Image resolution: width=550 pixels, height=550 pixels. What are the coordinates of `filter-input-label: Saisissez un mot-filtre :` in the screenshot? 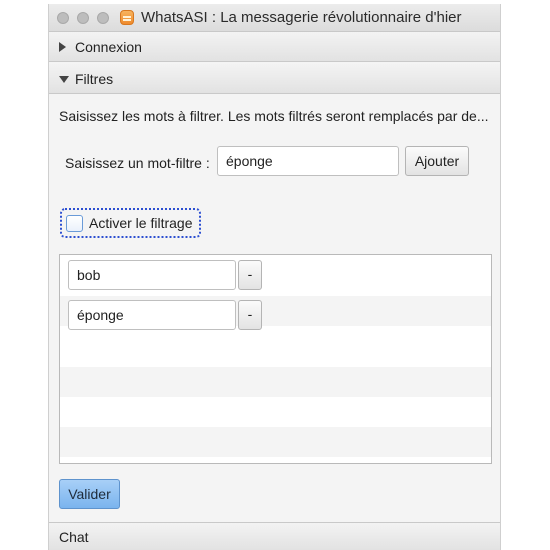 It's located at (137, 163).